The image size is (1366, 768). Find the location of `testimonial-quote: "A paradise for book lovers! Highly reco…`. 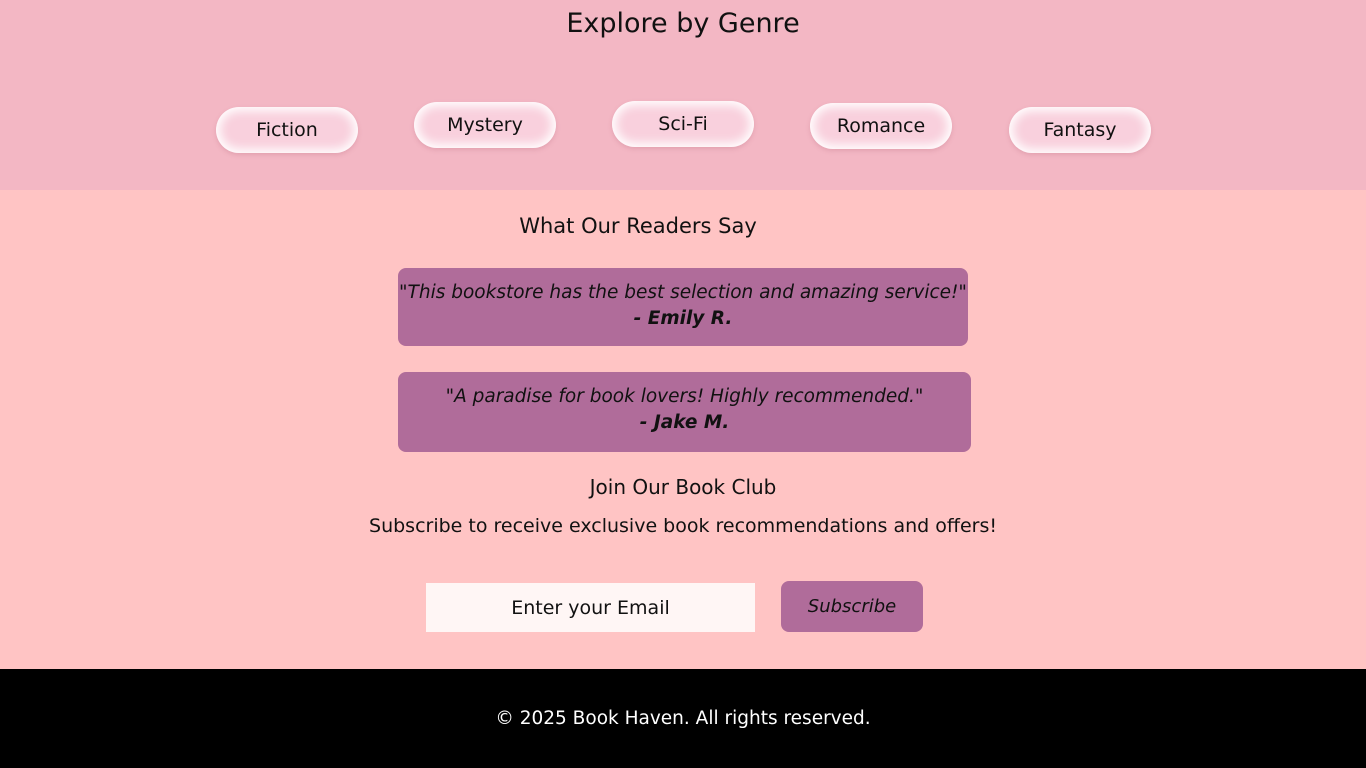

testimonial-quote: "A paradise for book lovers! Highly reco… is located at coordinates (684, 396).